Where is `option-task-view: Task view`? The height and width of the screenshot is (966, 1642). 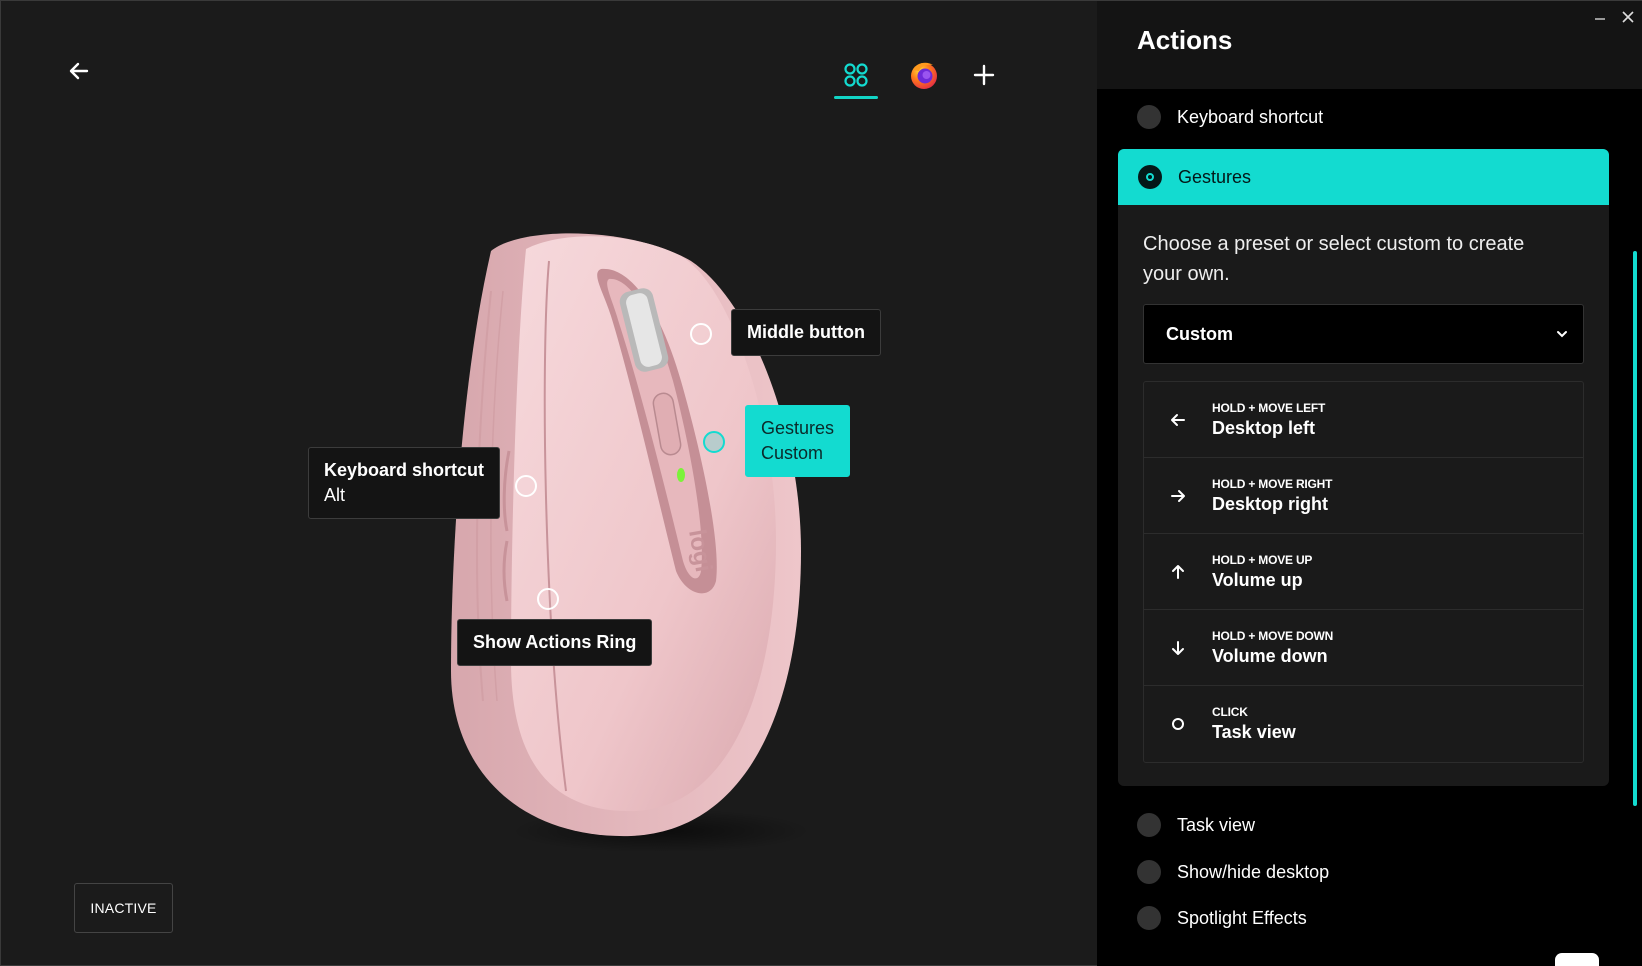
option-task-view: Task view is located at coordinates (1196, 825).